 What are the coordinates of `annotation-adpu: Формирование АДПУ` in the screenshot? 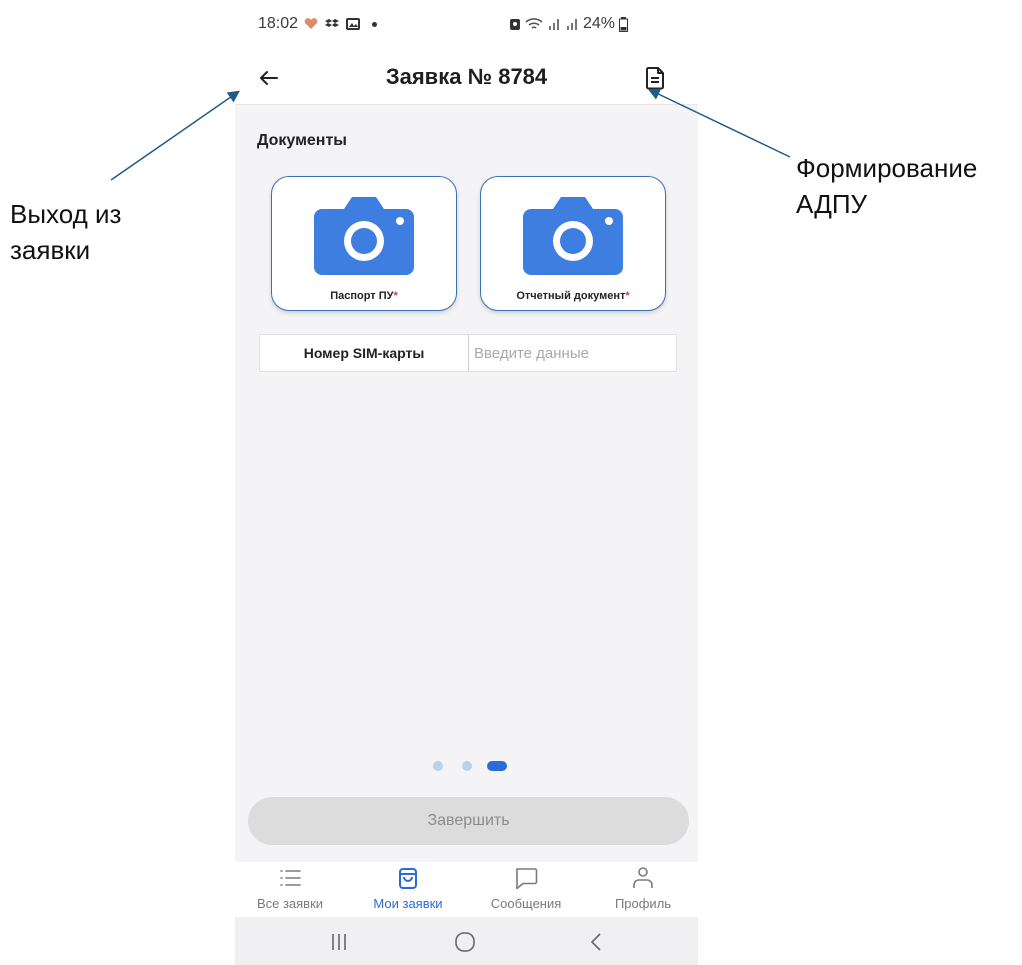 It's located at (886, 186).